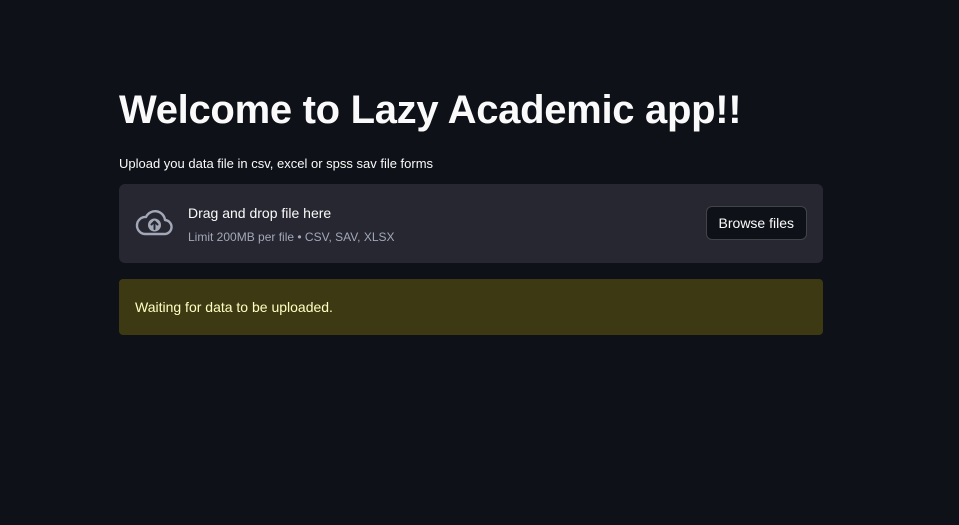 The image size is (959, 525). I want to click on alert-message: Waiting for data to be uploaded., so click(234, 307).